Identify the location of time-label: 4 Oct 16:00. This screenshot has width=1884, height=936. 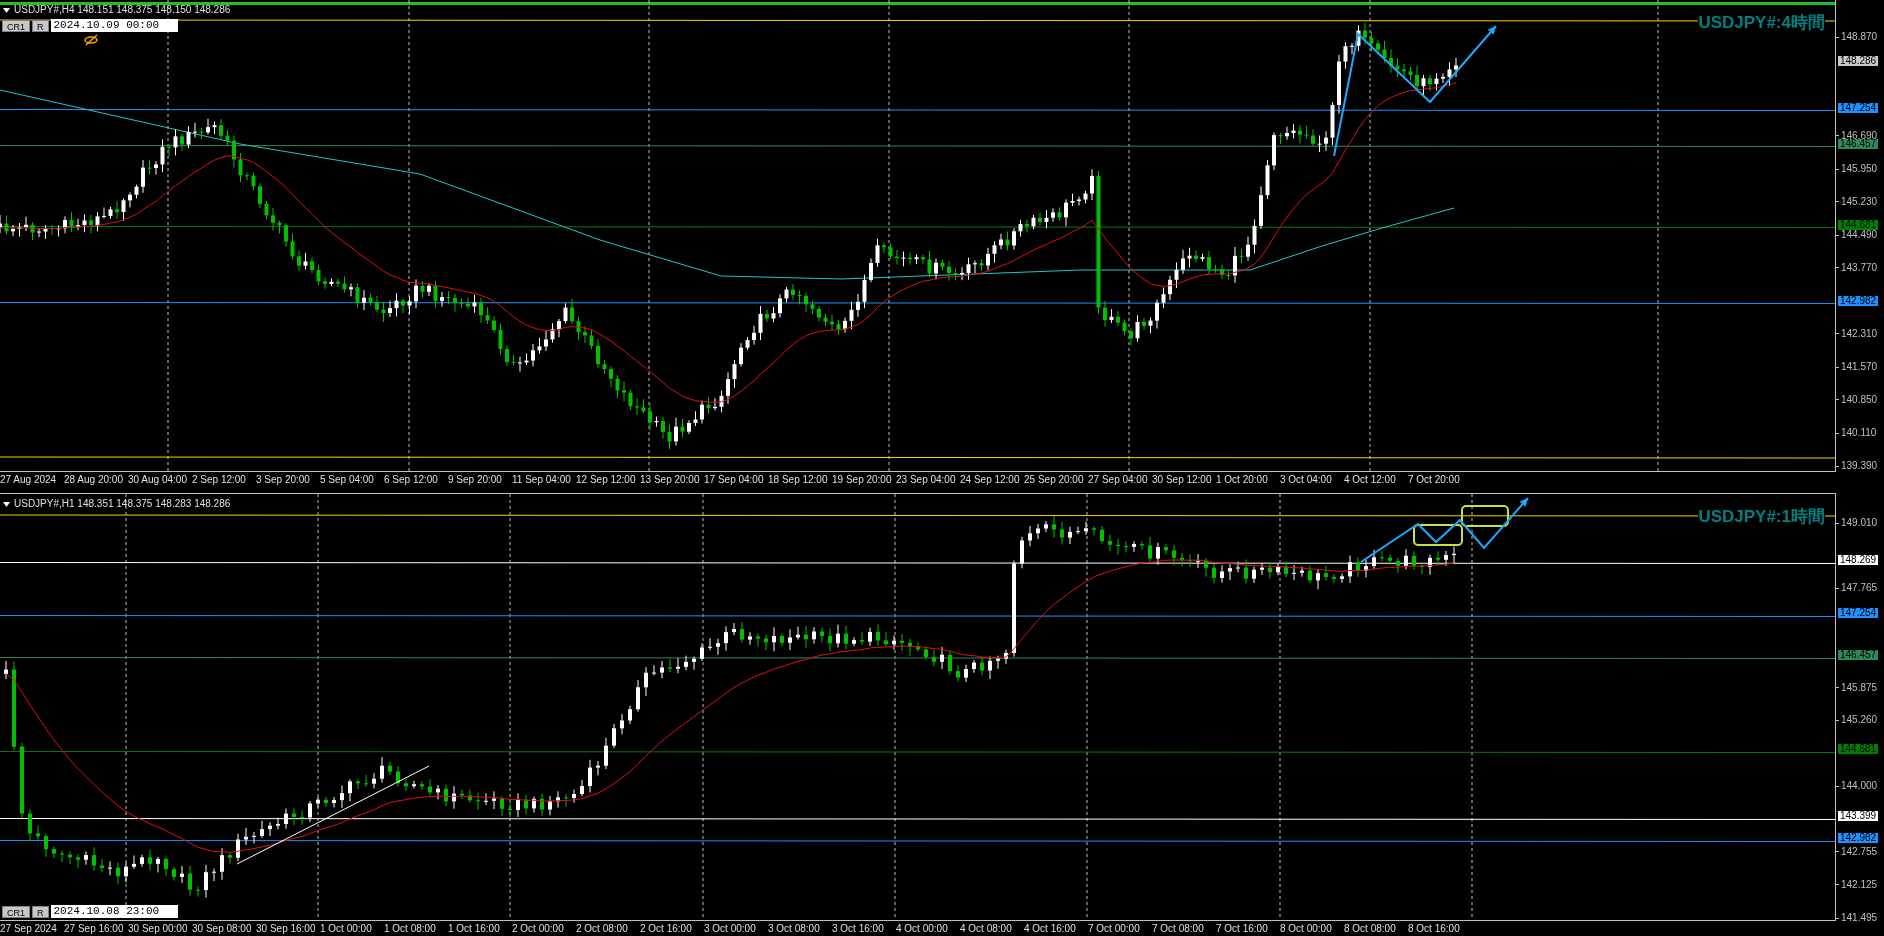
(1050, 929).